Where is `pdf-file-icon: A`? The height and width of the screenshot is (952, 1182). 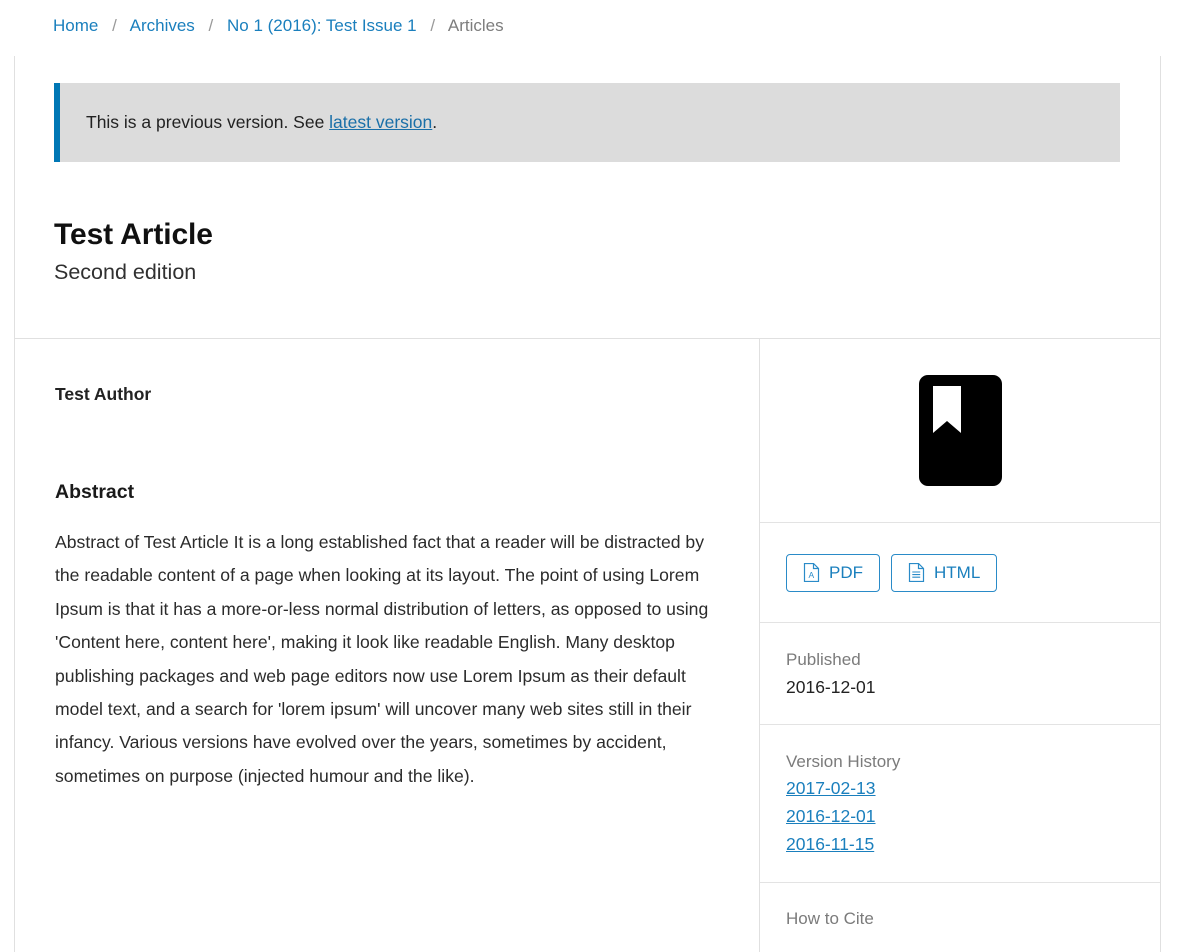 pdf-file-icon: A is located at coordinates (811, 572).